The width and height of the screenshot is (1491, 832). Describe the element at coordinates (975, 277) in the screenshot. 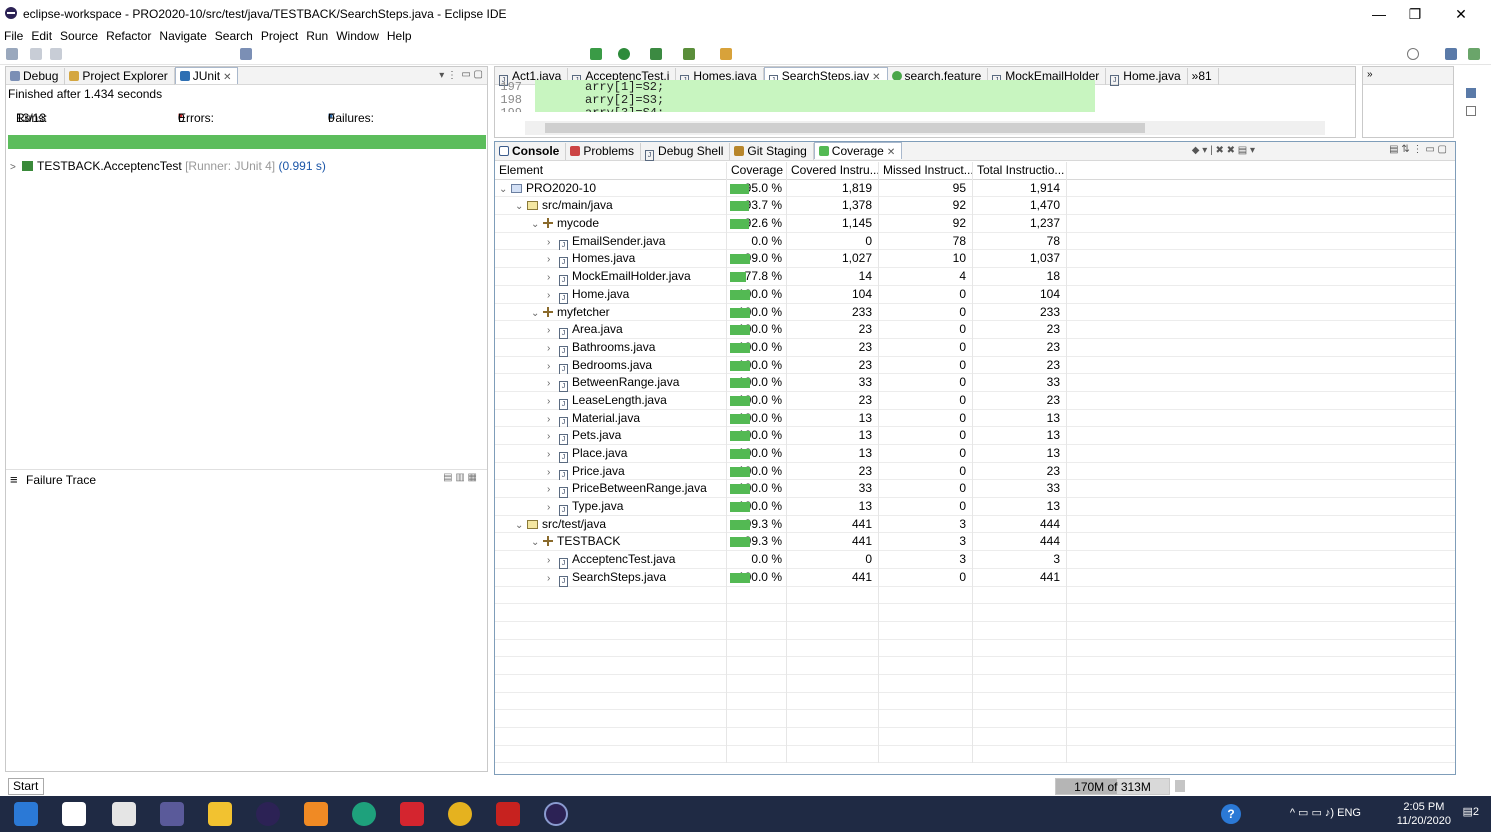

I see `table-row: › J MockEmailHolder.java 77.8 % 14 4 18` at that location.